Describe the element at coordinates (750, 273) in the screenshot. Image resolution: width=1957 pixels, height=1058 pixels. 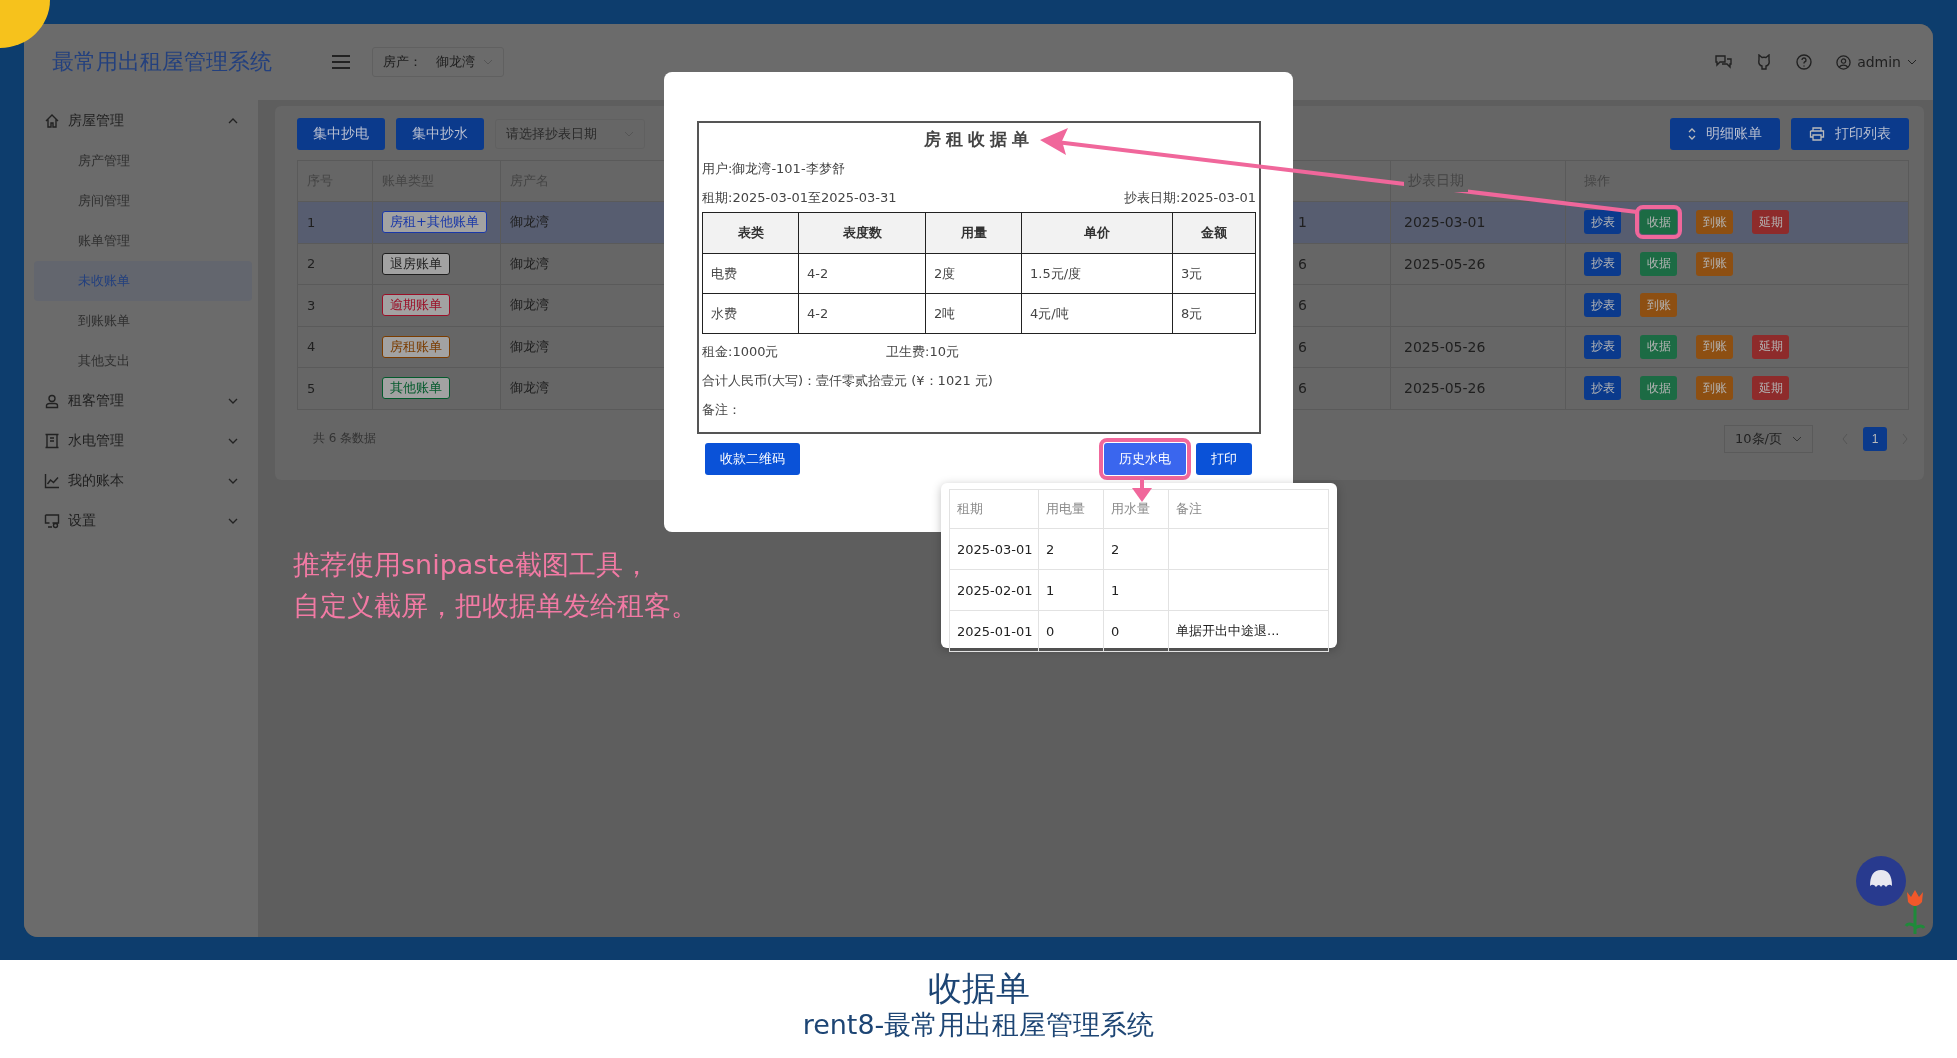
I see `table-cell: 电费` at that location.